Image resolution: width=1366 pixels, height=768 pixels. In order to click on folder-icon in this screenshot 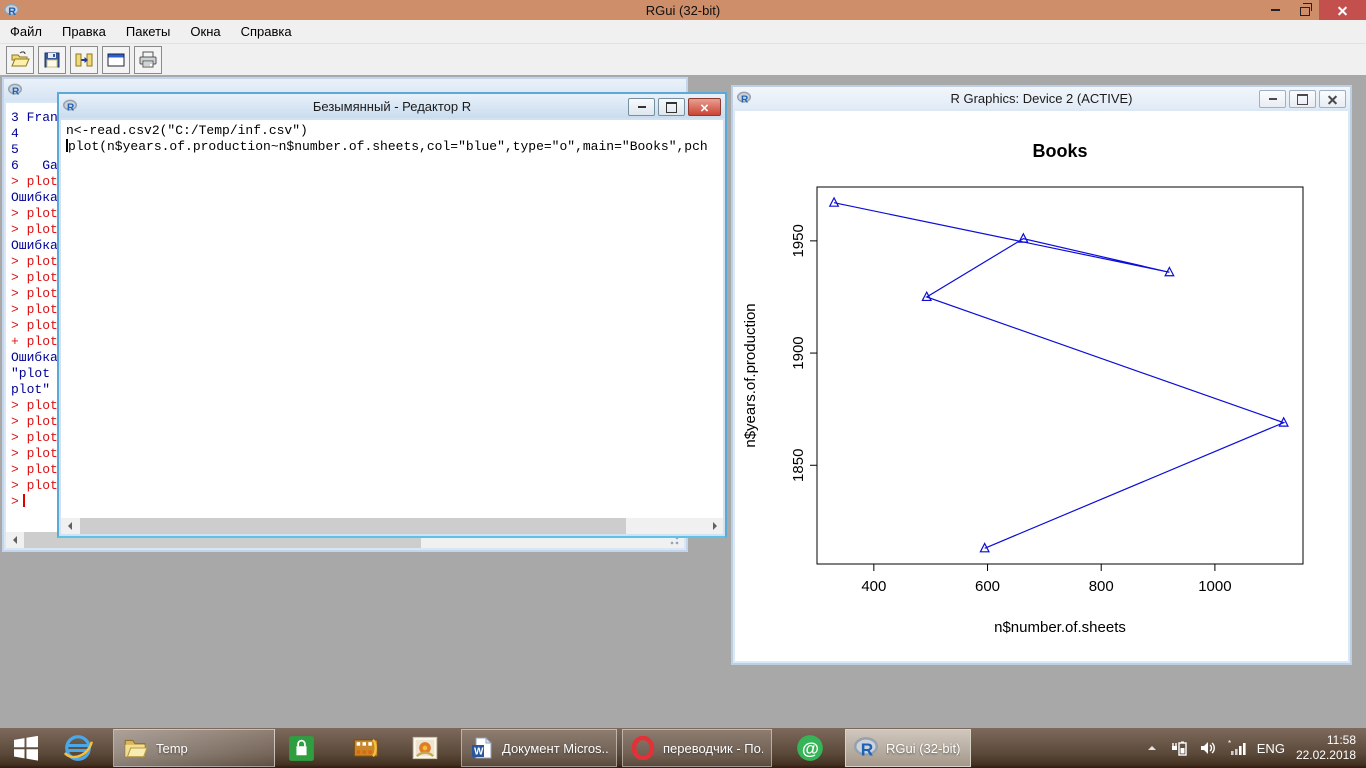, I will do `click(135, 748)`.